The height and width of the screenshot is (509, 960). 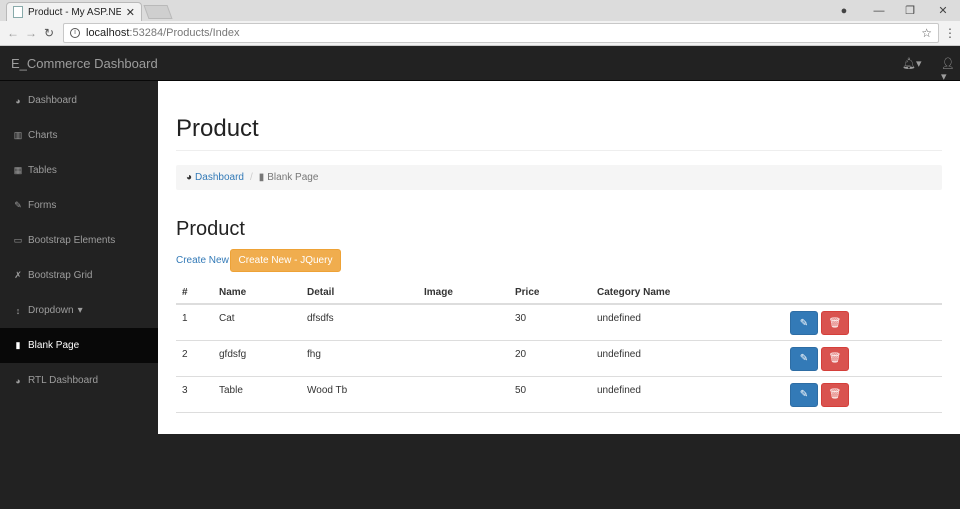 What do you see at coordinates (550, 322) in the screenshot?
I see `cell-price: 30` at bounding box center [550, 322].